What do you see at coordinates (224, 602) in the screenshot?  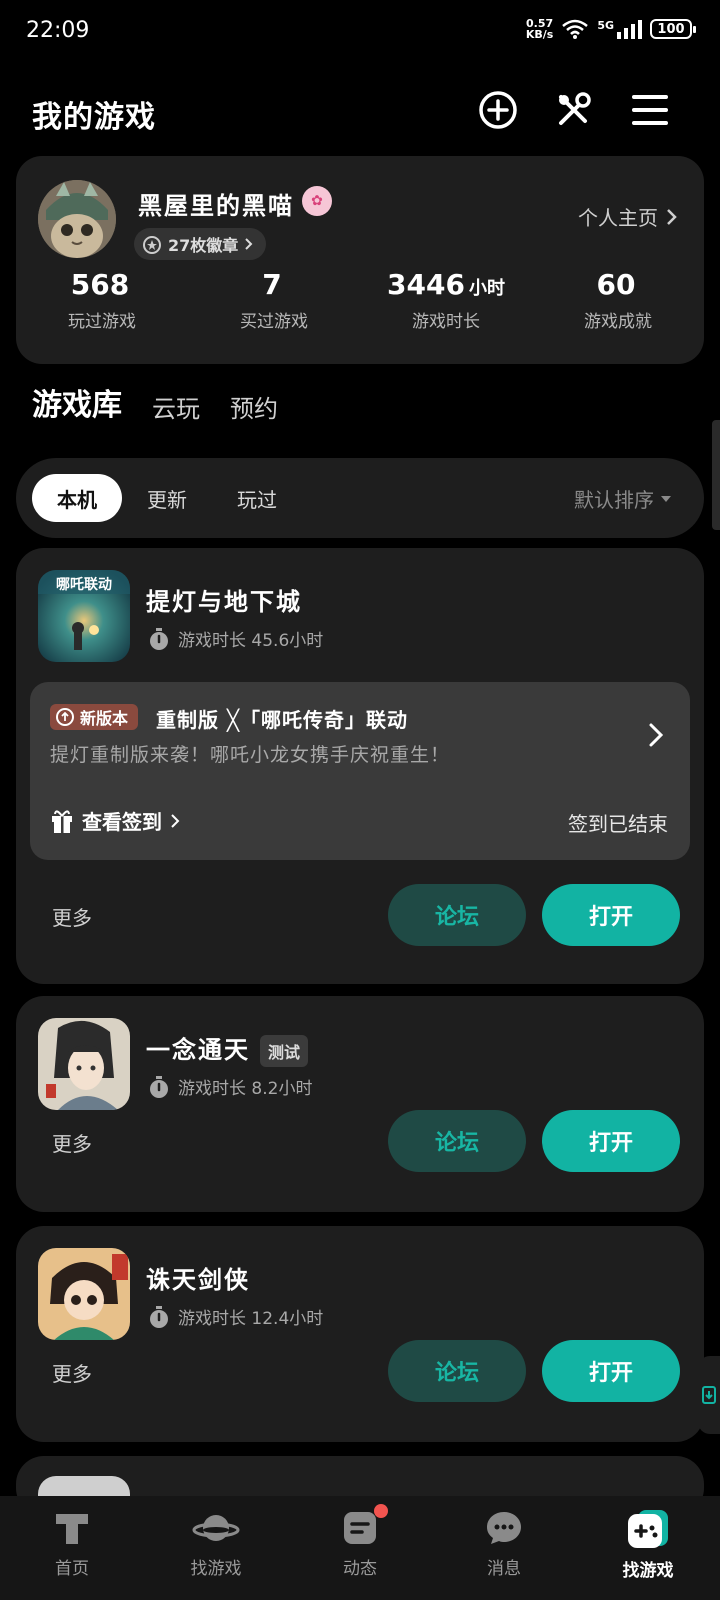 I see `game-title: 提灯与地下城` at bounding box center [224, 602].